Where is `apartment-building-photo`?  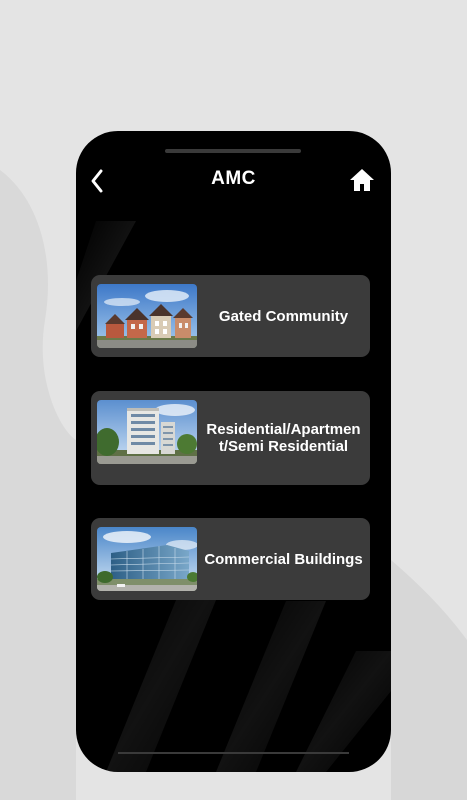 apartment-building-photo is located at coordinates (147, 432).